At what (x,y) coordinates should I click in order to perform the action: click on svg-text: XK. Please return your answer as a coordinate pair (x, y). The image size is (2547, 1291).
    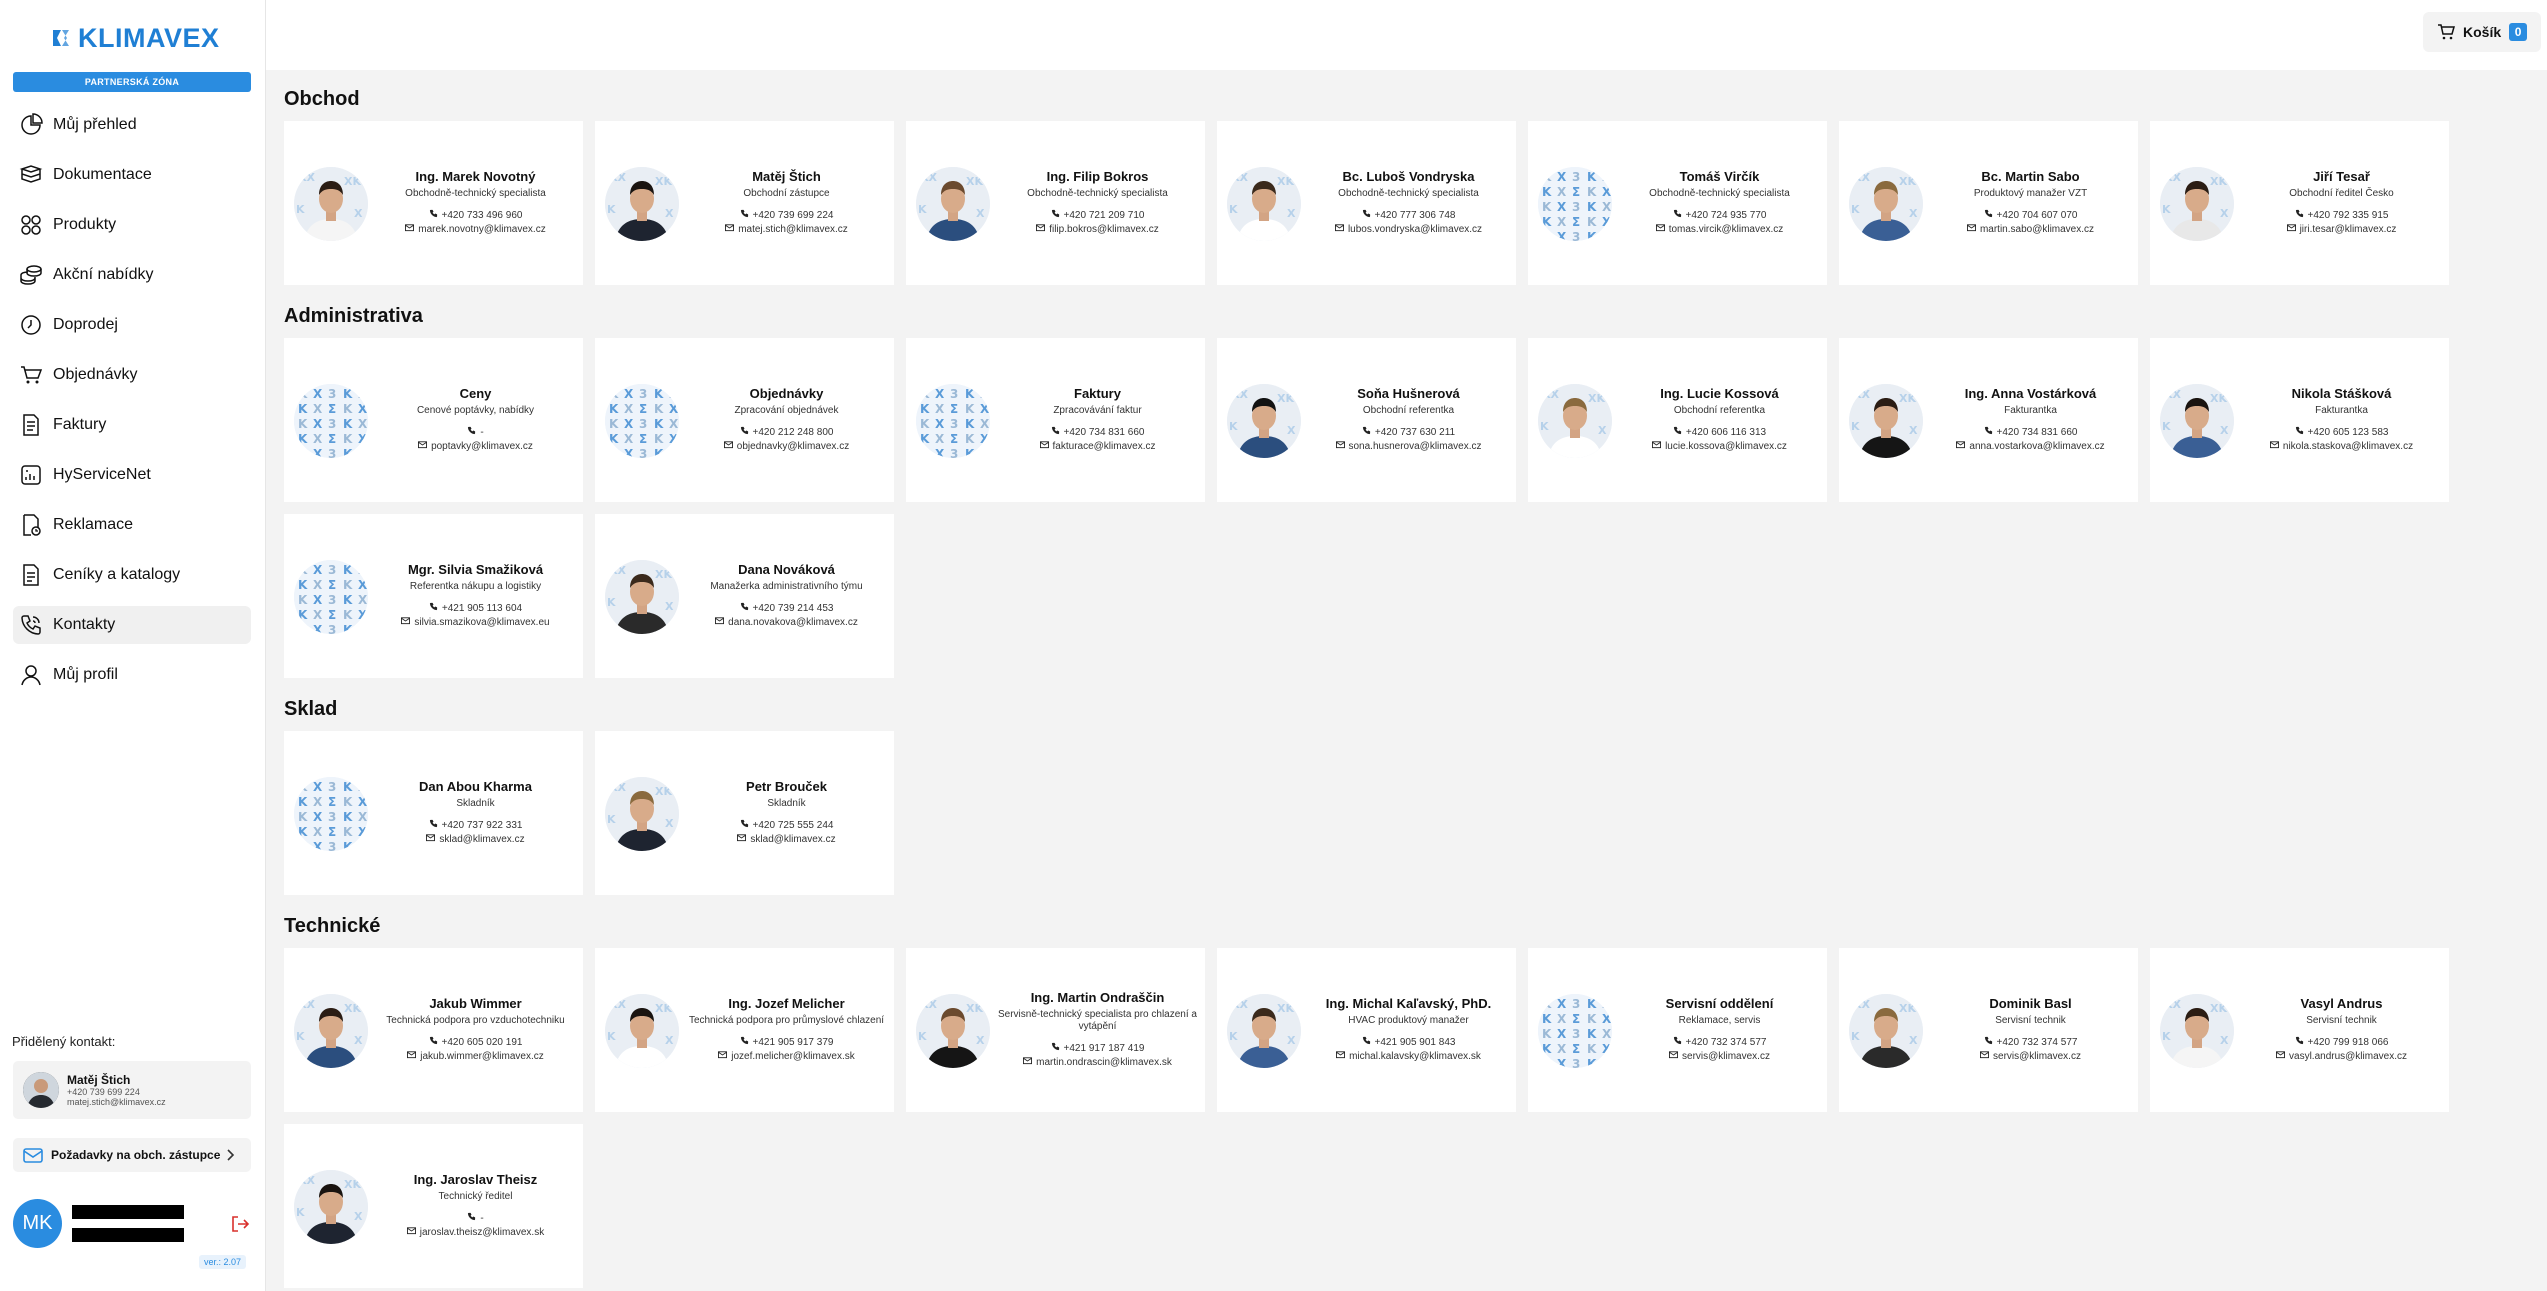
    Looking at the image, I should click on (974, 181).